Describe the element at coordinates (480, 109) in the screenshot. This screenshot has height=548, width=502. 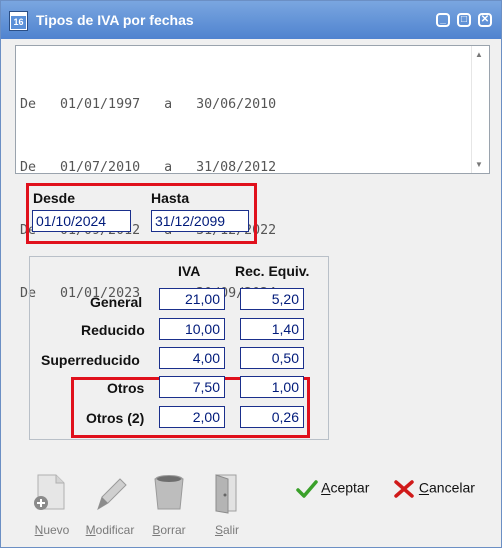
I see `vertical-scrollbar: ▲ ▼` at that location.